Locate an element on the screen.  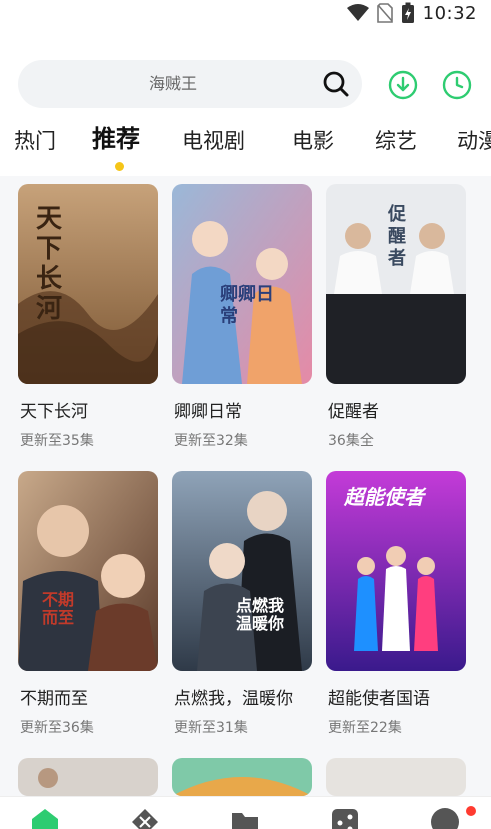
card-episode-status: 更新至31集 is located at coordinates (211, 728).